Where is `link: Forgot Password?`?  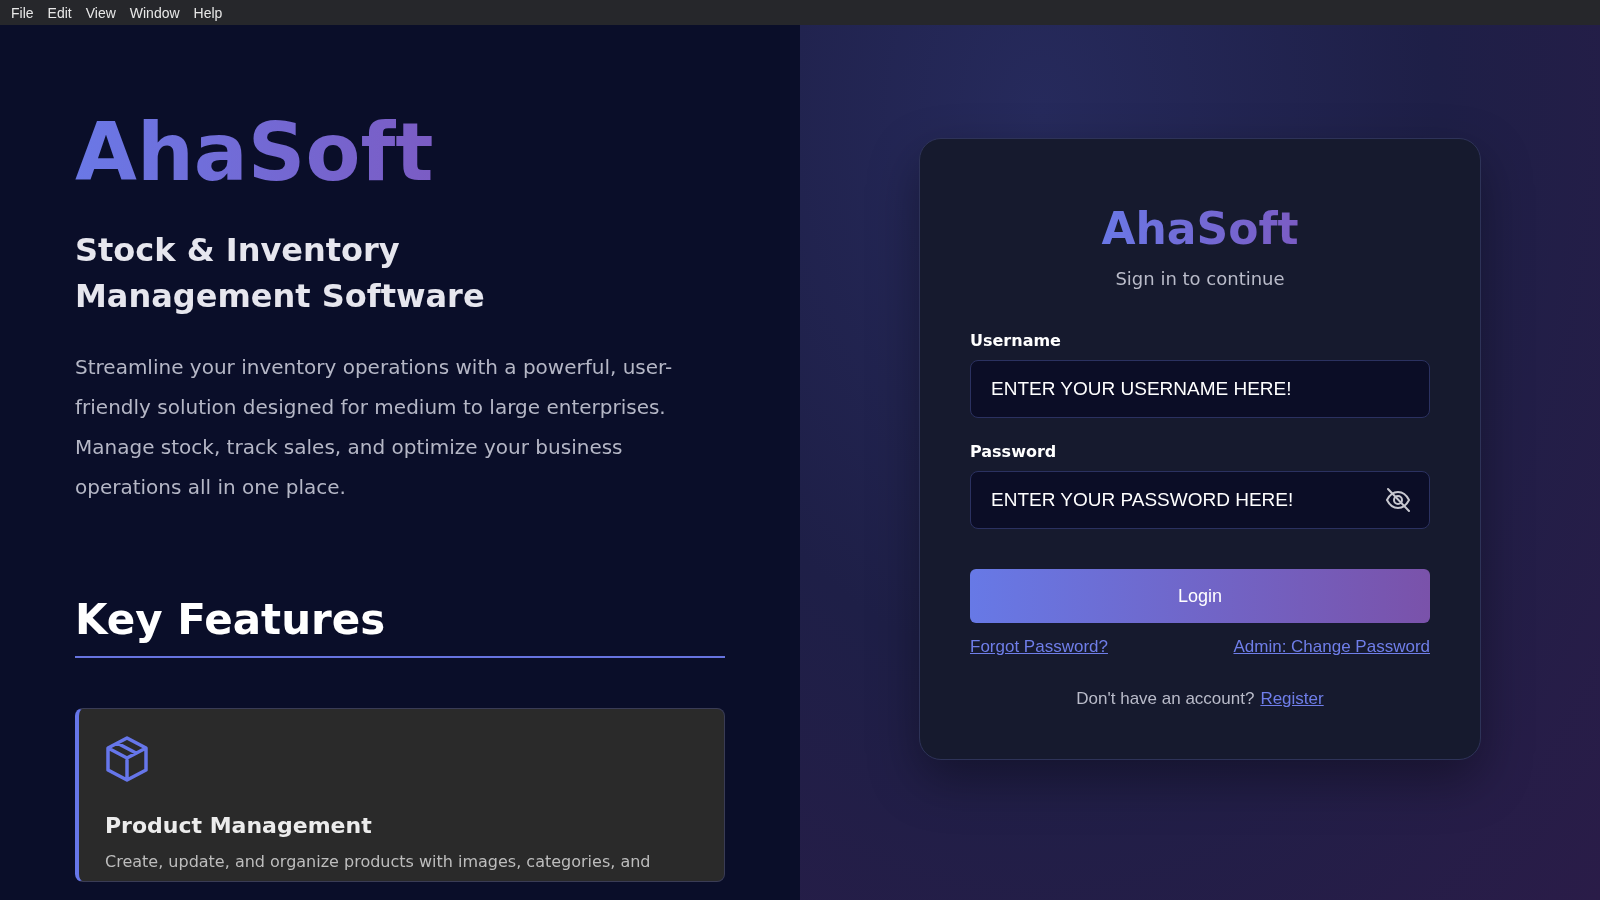
link: Forgot Password? is located at coordinates (1039, 647).